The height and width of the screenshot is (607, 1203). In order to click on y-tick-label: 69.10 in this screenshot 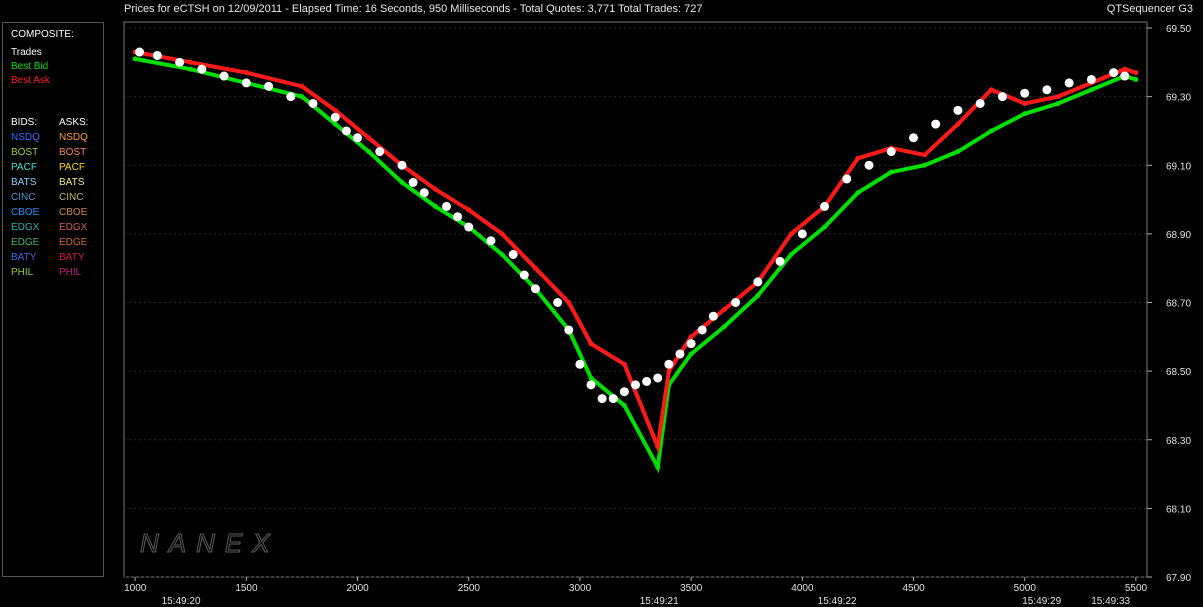, I will do `click(1178, 166)`.